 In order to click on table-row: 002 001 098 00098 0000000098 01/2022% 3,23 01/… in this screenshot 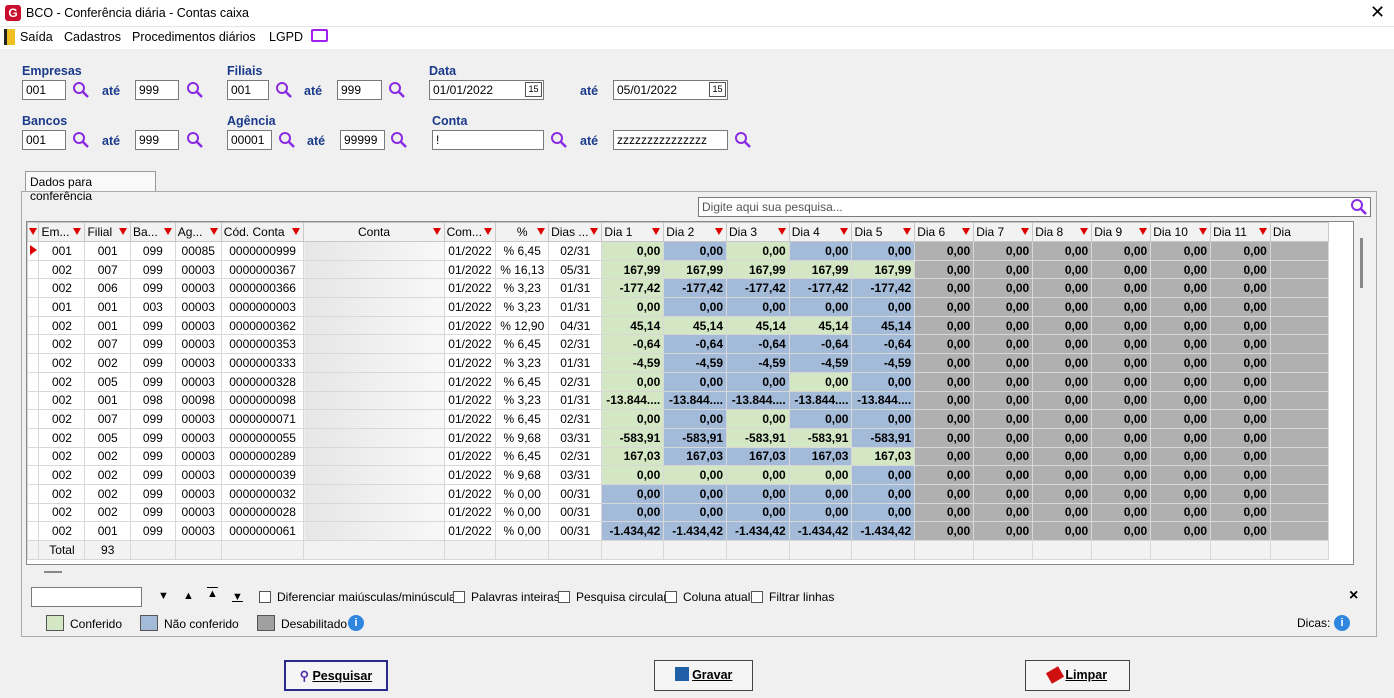, I will do `click(690, 400)`.